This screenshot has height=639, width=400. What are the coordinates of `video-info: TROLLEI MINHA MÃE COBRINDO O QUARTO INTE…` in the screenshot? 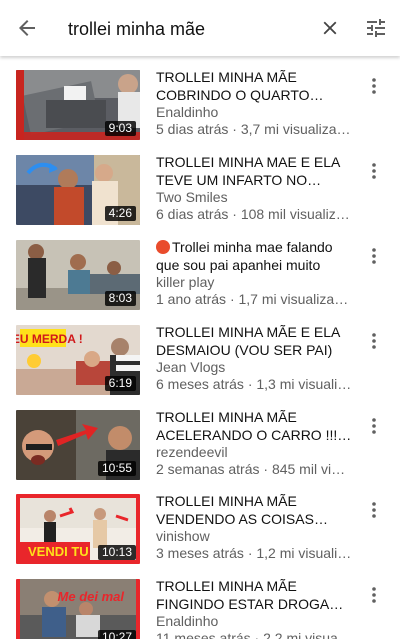 It's located at (254, 103).